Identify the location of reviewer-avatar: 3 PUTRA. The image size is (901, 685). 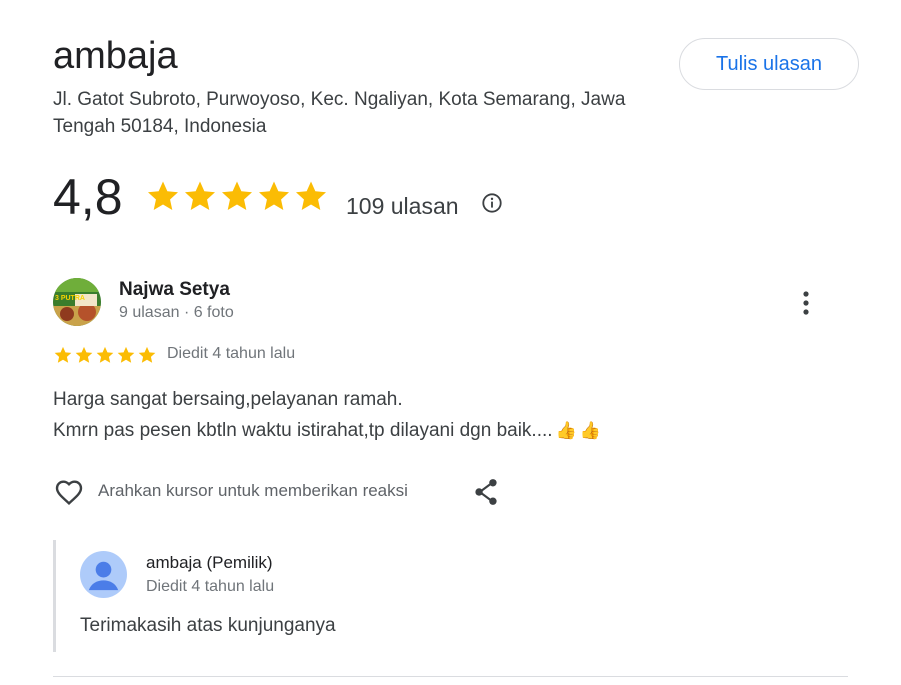
(77, 302).